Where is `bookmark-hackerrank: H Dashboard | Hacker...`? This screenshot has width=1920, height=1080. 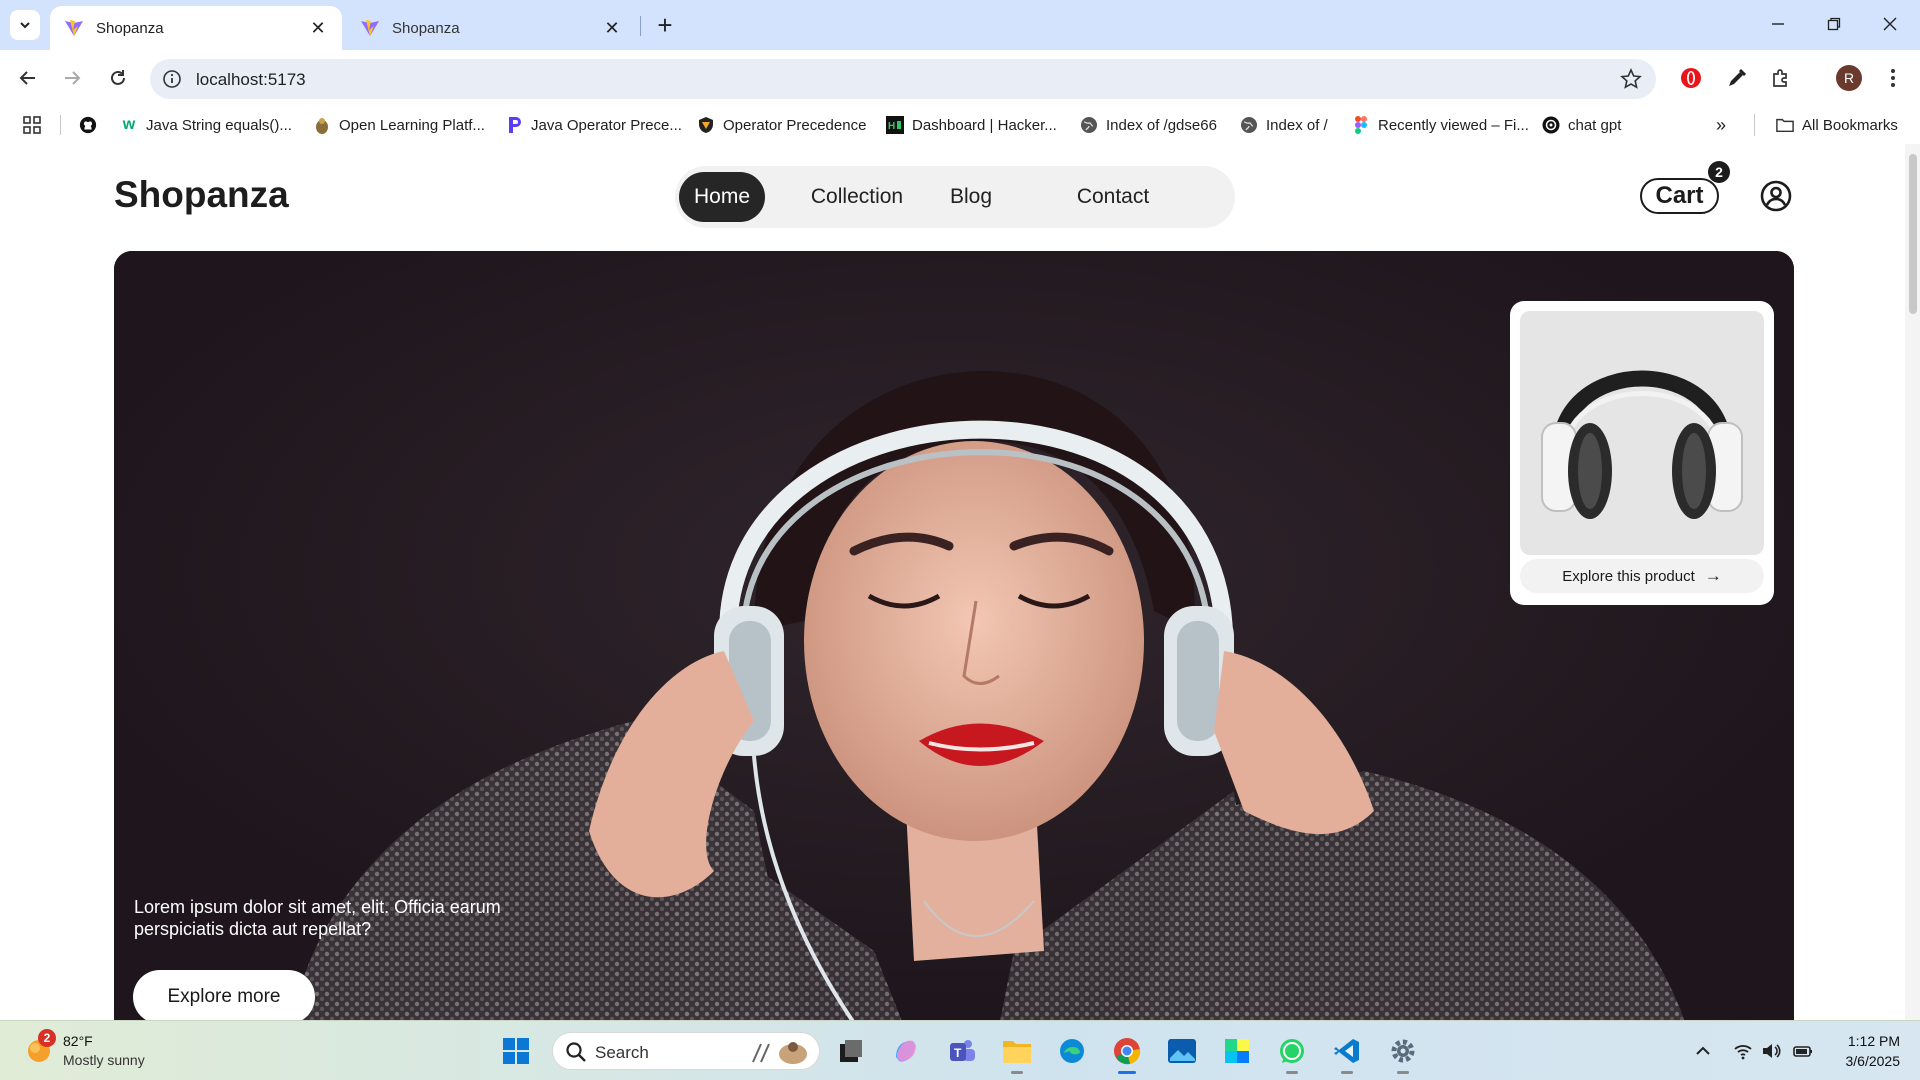 bookmark-hackerrank: H Dashboard | Hacker... is located at coordinates (971, 125).